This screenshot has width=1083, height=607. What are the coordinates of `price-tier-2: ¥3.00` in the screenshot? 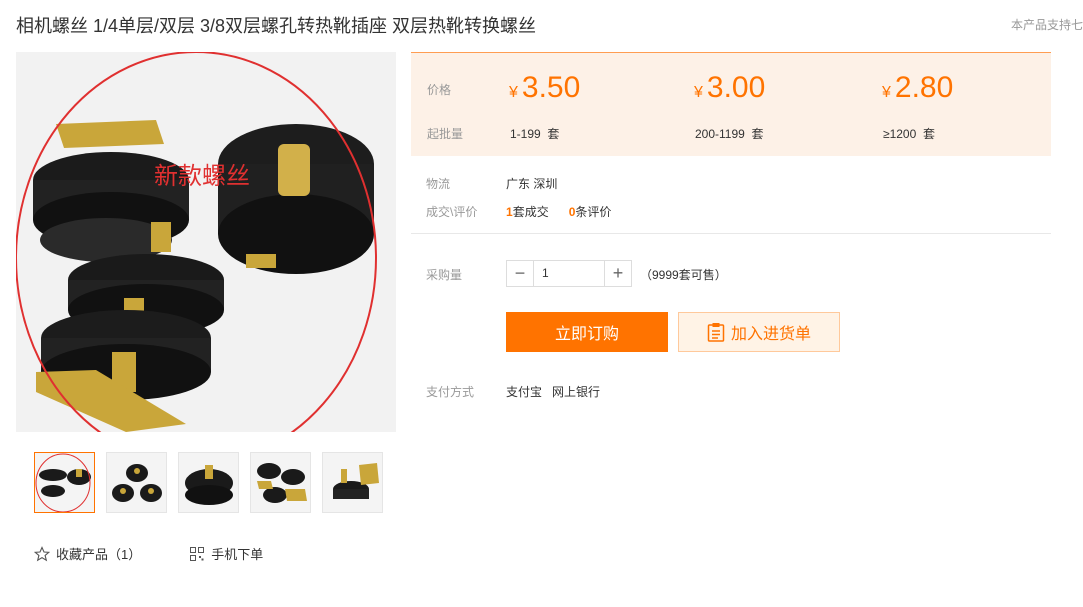 It's located at (730, 87).